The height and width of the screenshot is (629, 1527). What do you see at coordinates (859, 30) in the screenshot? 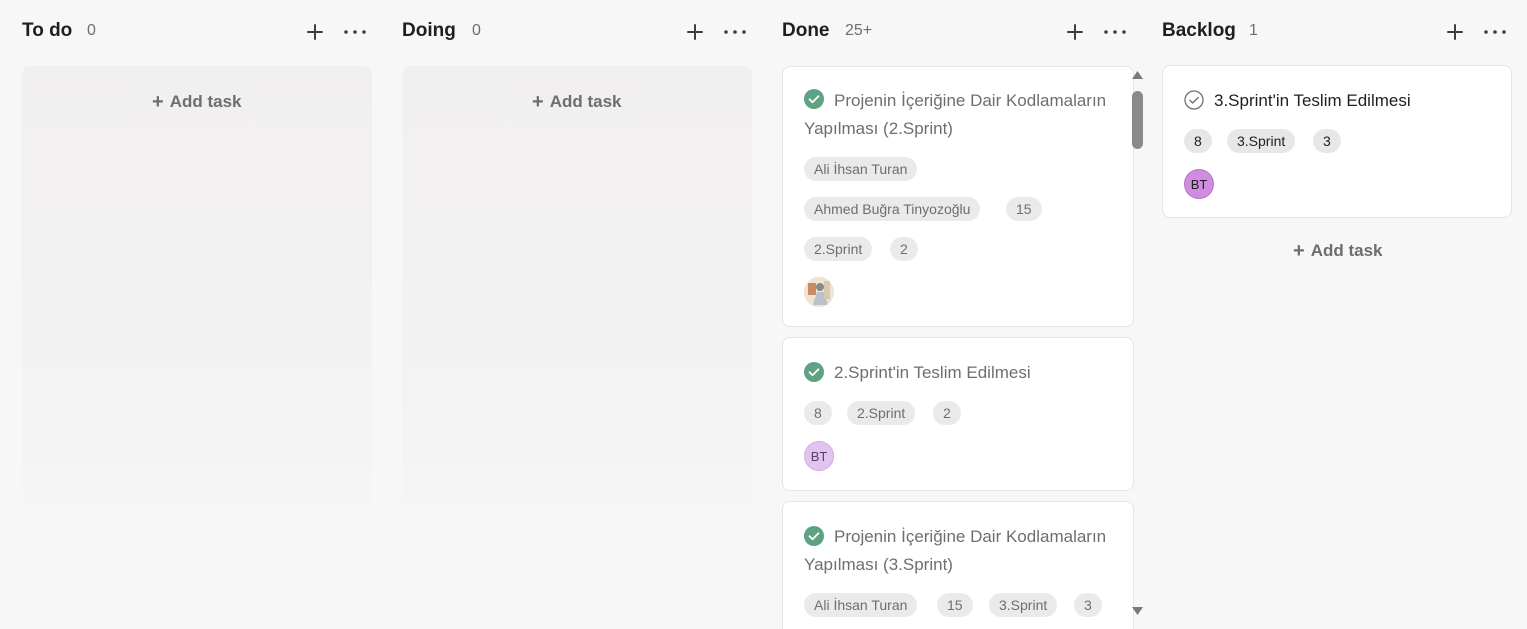
I see `column-count: 25+` at bounding box center [859, 30].